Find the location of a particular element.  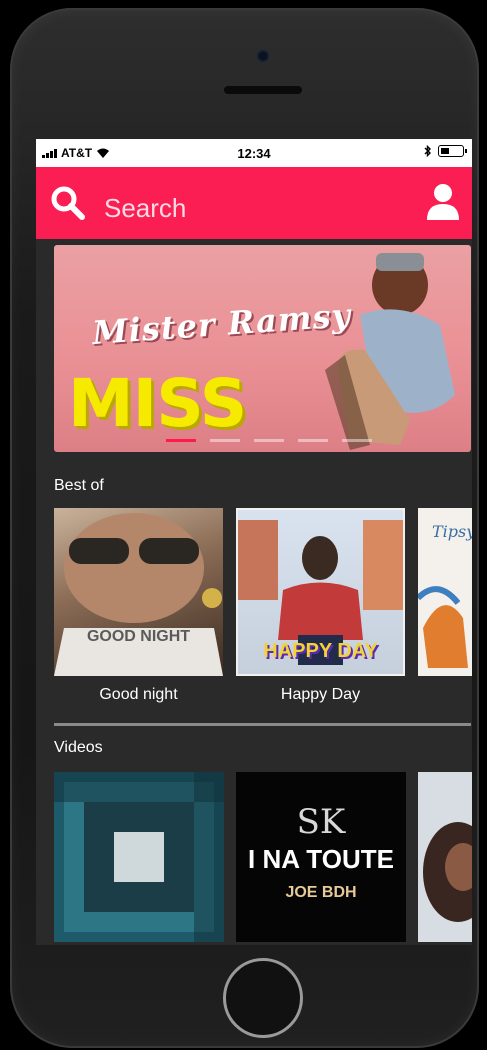

search-input: Search is located at coordinates (145, 208).